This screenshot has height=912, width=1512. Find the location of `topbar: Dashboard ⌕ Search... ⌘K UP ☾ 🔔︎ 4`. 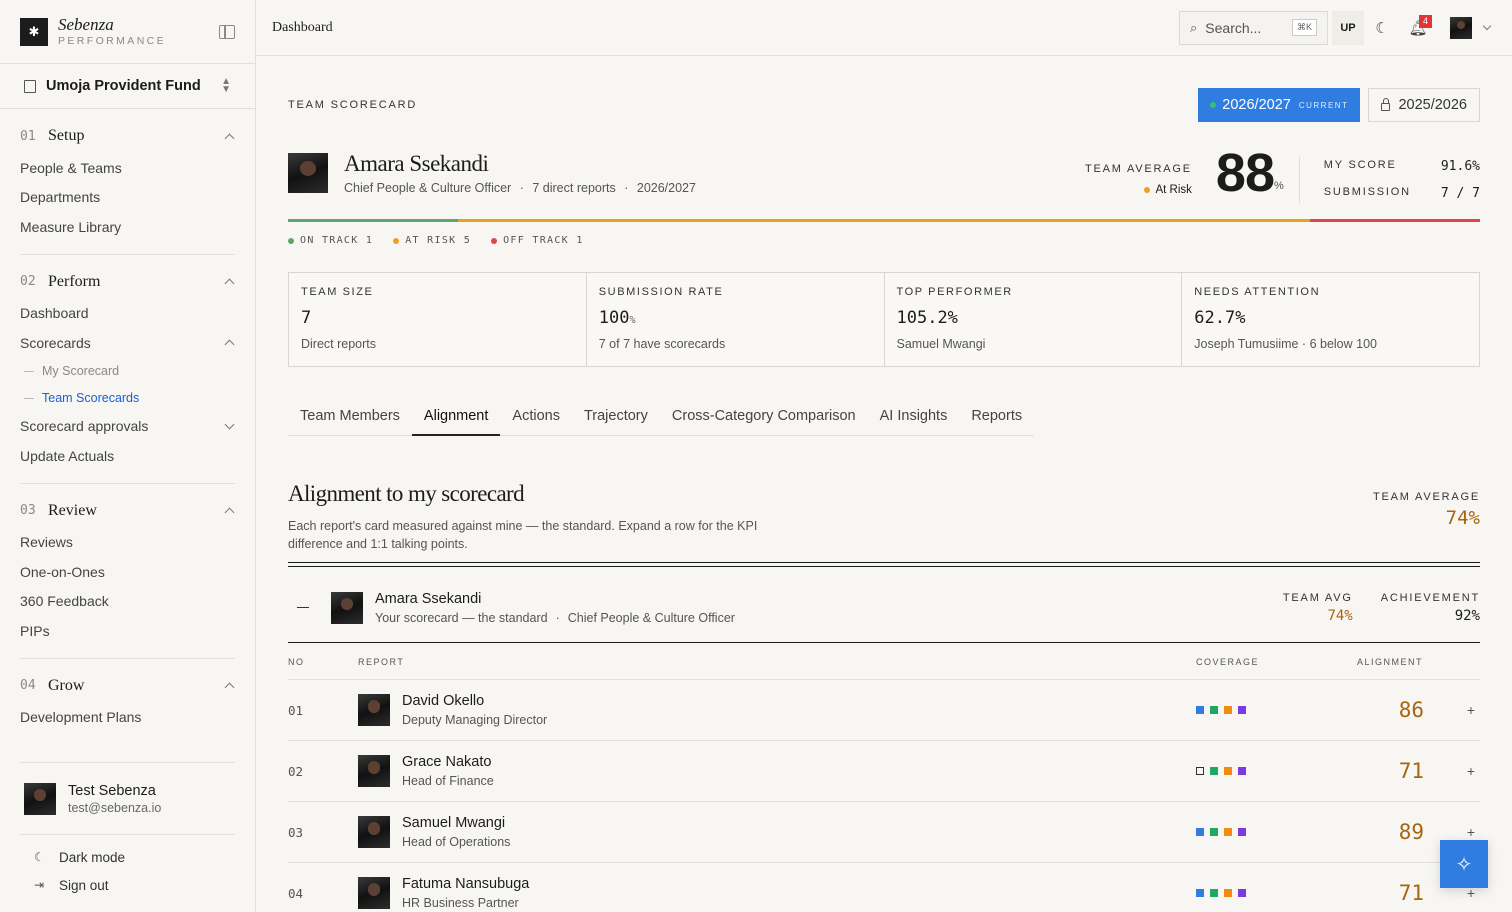

topbar: Dashboard ⌕ Search... ⌘K UP ☾ 🔔︎ 4 is located at coordinates (884, 28).